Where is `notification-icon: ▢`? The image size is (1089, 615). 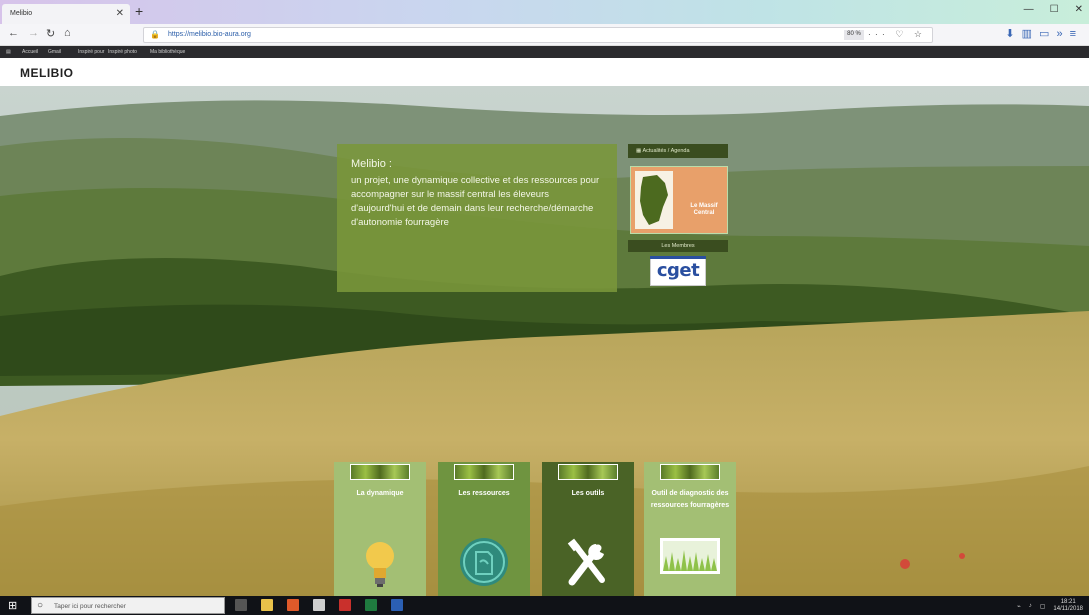 notification-icon: ▢ is located at coordinates (1043, 606).